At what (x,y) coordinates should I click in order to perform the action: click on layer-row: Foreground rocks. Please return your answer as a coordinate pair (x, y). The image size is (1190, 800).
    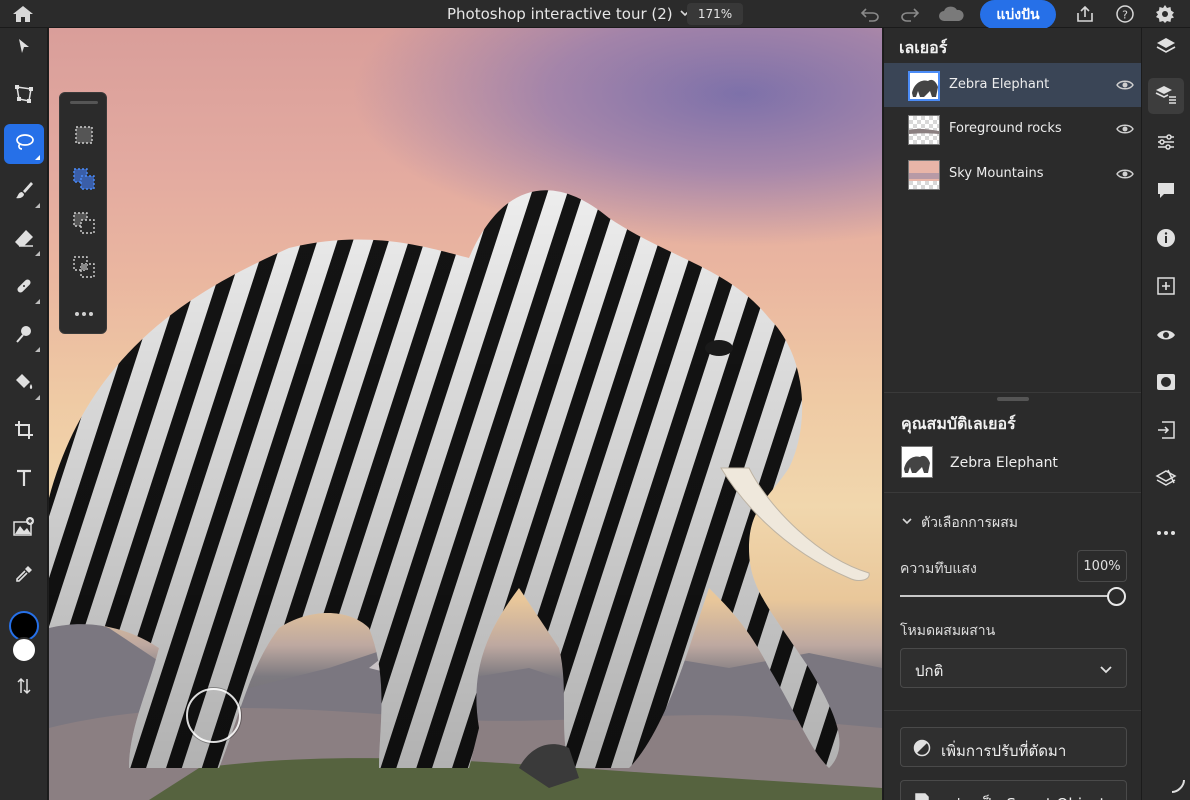
    Looking at the image, I should click on (1013, 129).